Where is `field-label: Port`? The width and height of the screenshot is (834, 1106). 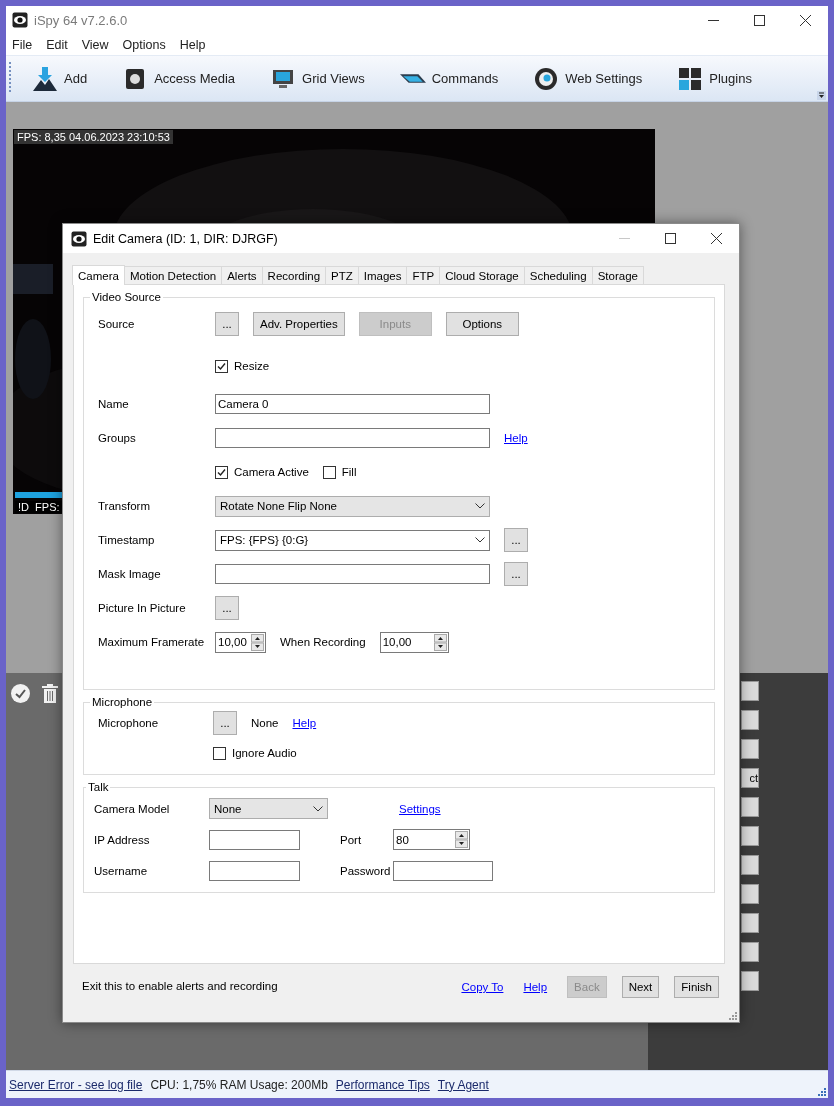
field-label: Port is located at coordinates (351, 839).